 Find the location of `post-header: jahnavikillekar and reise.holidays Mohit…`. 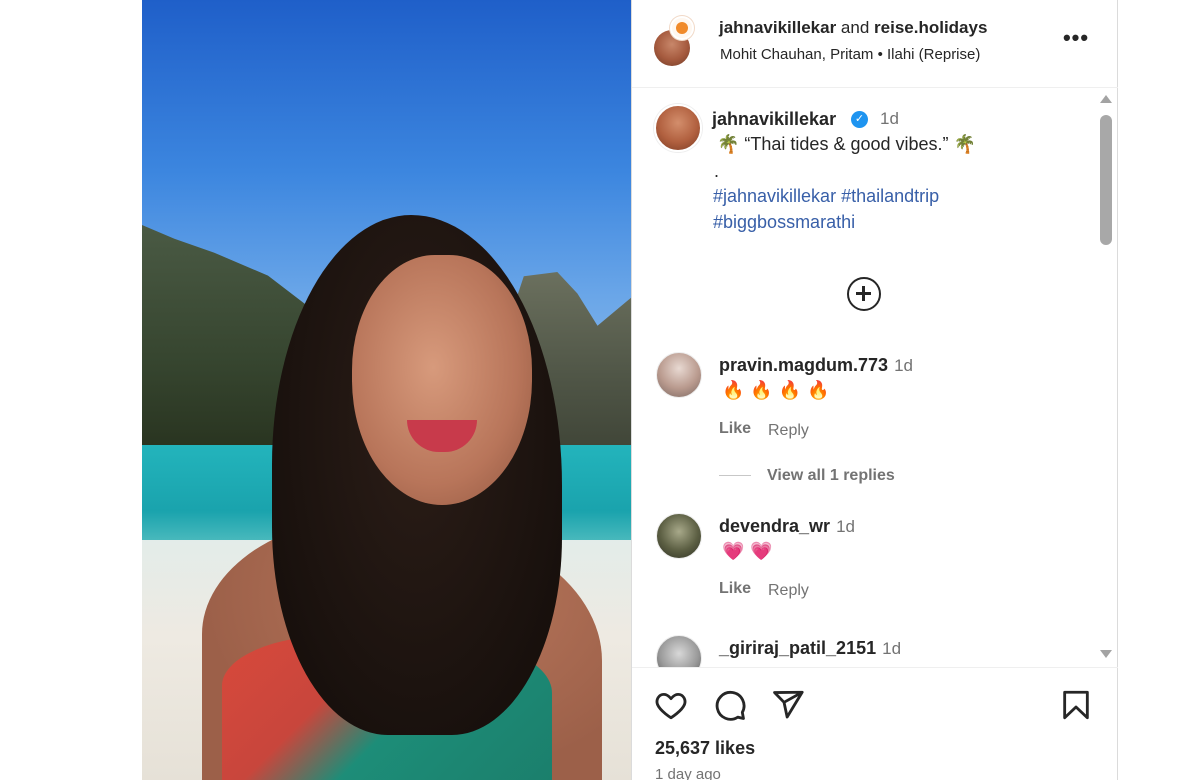

post-header: jahnavikillekar and reise.holidays Mohit… is located at coordinates (875, 44).